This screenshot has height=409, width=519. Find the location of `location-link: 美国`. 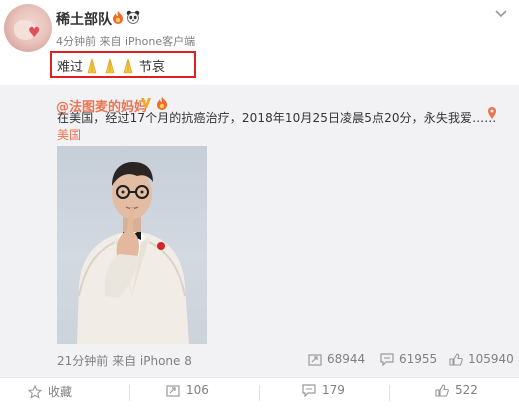

location-link: 美国 is located at coordinates (69, 134).